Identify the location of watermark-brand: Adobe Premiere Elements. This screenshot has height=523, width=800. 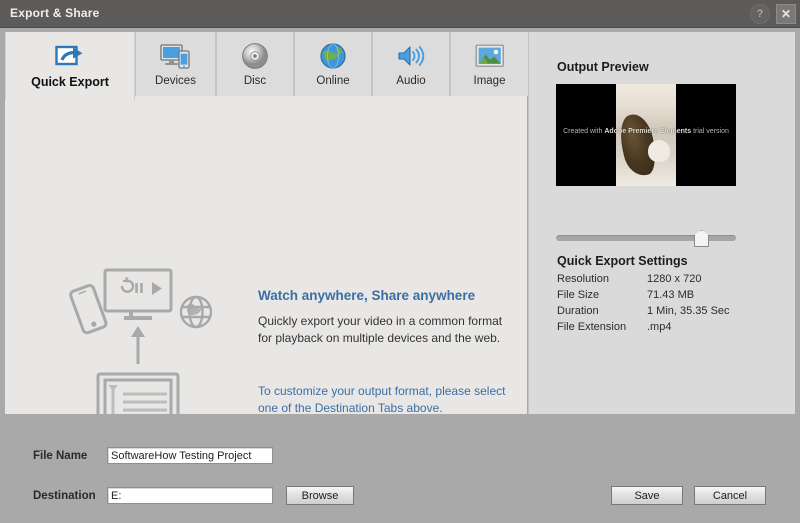
(648, 131).